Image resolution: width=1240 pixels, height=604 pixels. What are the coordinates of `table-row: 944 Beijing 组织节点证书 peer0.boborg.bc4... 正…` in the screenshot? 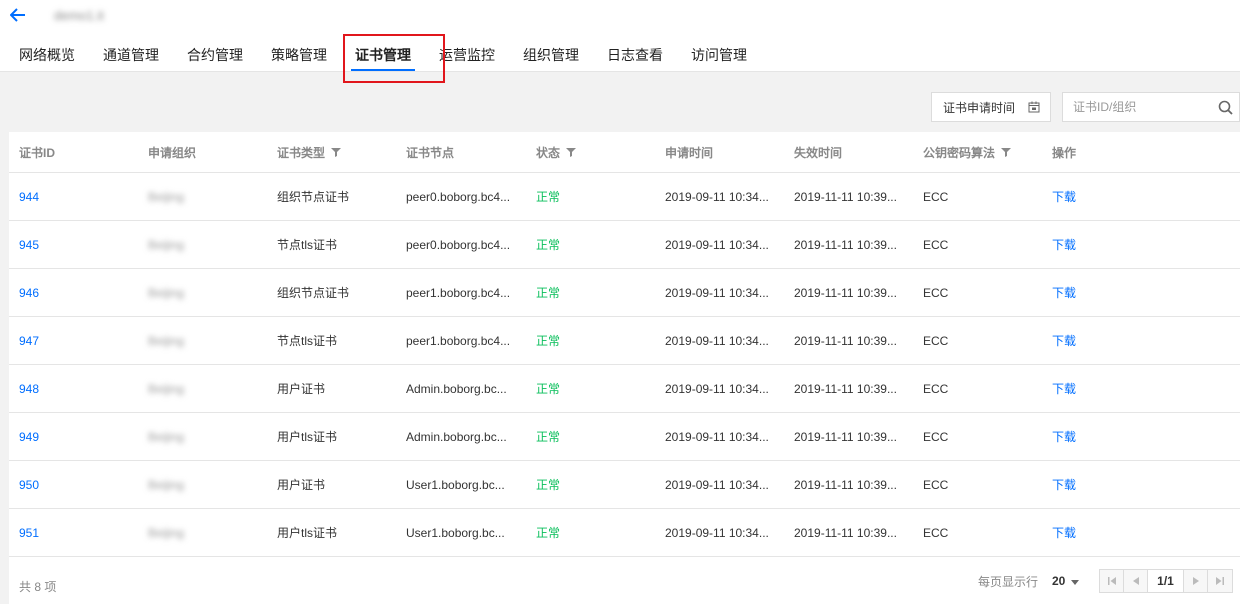 It's located at (624, 197).